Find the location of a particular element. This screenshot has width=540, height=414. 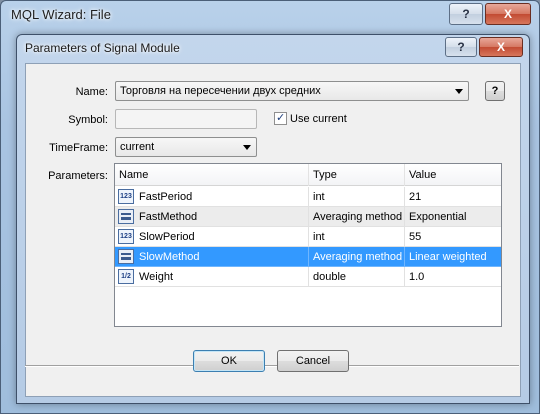

parameters-label: Parameters: is located at coordinates (78, 176).